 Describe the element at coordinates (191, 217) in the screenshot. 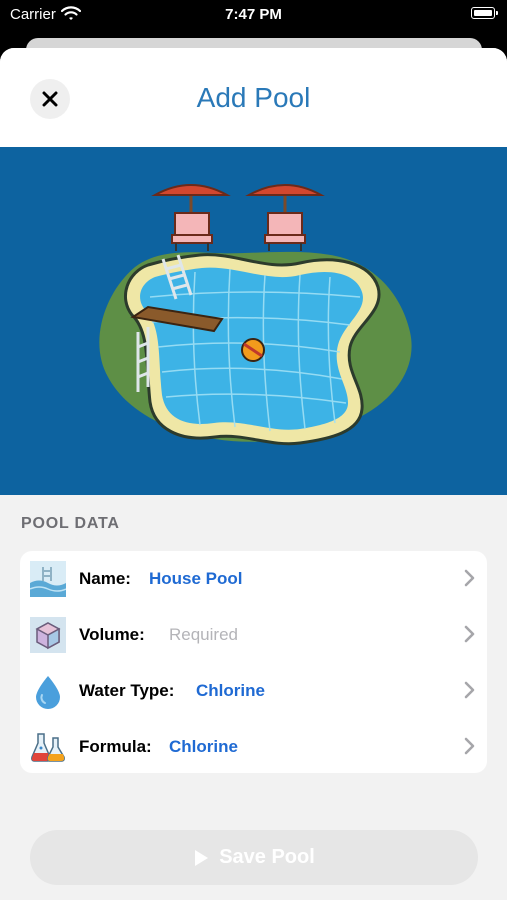

I see `umbrella-left` at that location.